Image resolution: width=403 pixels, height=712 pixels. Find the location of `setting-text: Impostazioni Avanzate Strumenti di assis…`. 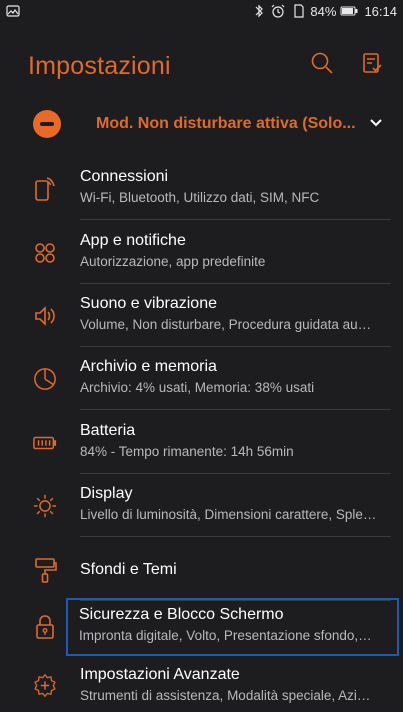

setting-text: Impostazioni Avanzate Strumenti di assis… is located at coordinates (235, 684).